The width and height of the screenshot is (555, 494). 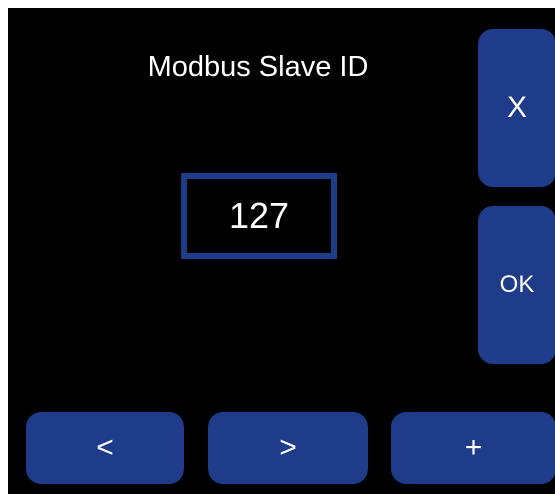 I want to click on ok-button-label: OK, so click(x=517, y=284).